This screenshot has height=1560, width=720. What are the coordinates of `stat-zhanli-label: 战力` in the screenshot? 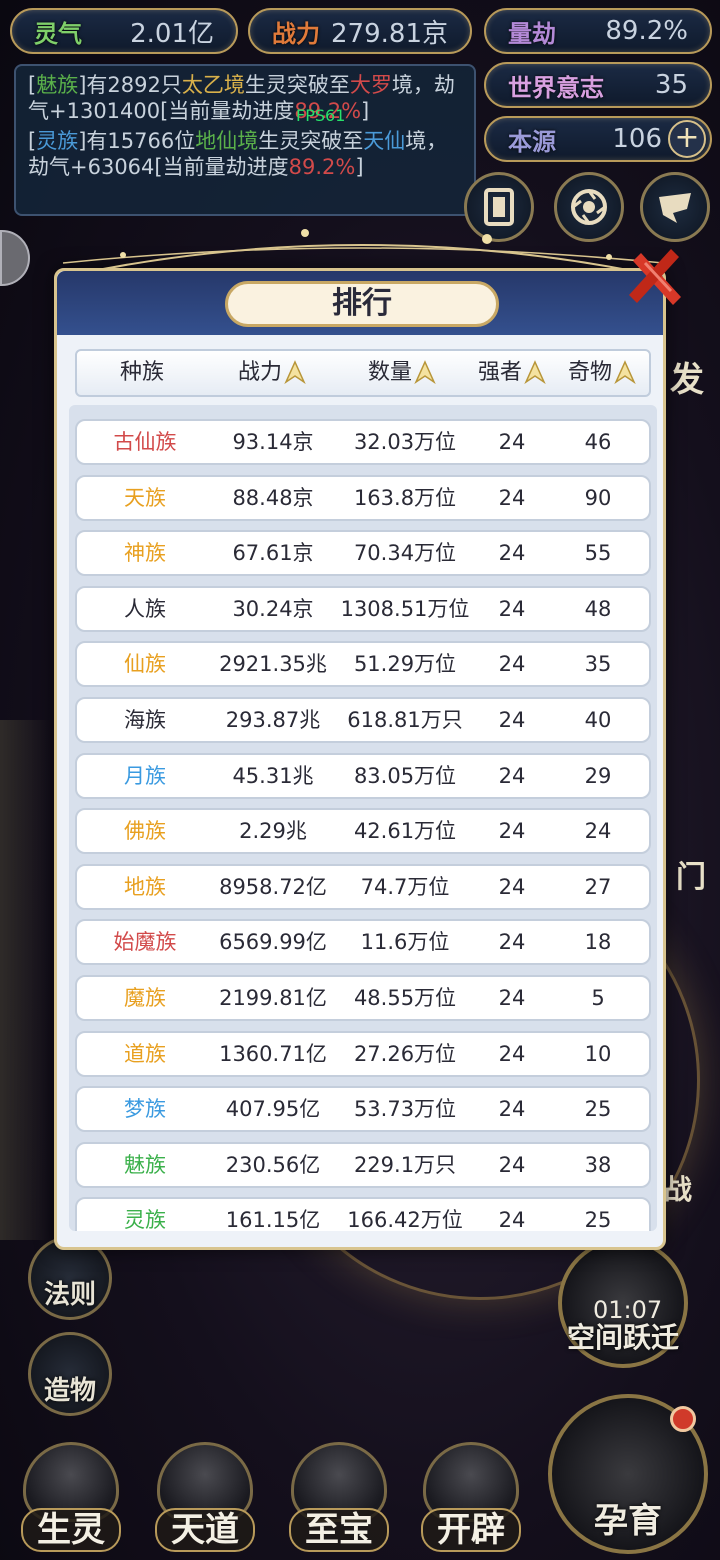 It's located at (296, 33).